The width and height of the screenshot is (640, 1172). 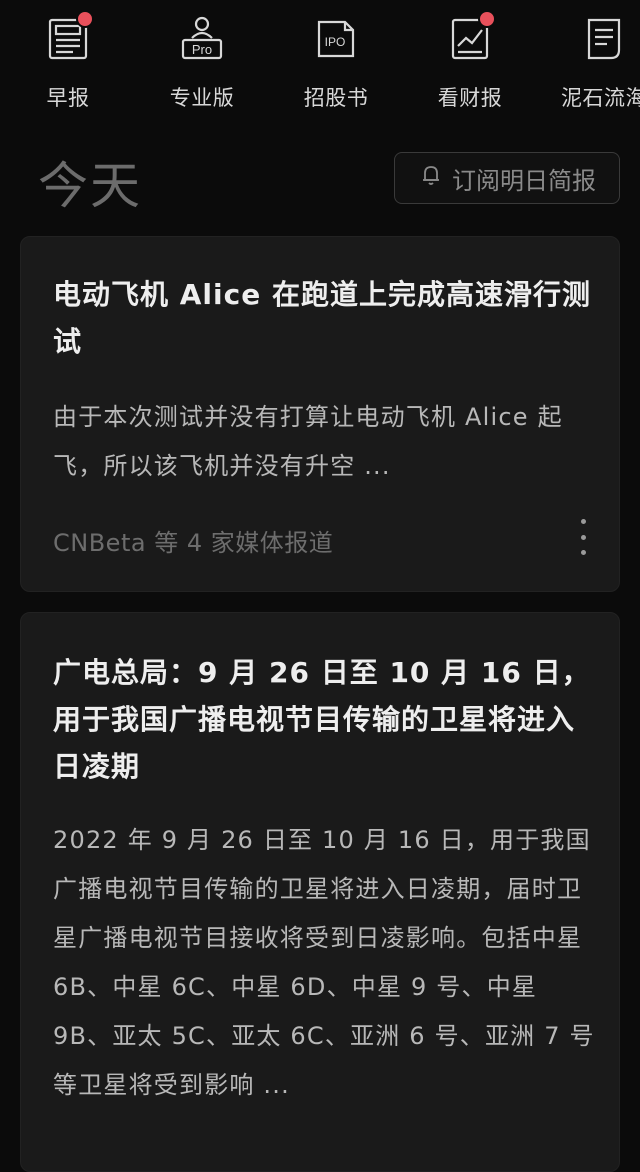 I want to click on newspaper-icon, so click(x=69, y=37).